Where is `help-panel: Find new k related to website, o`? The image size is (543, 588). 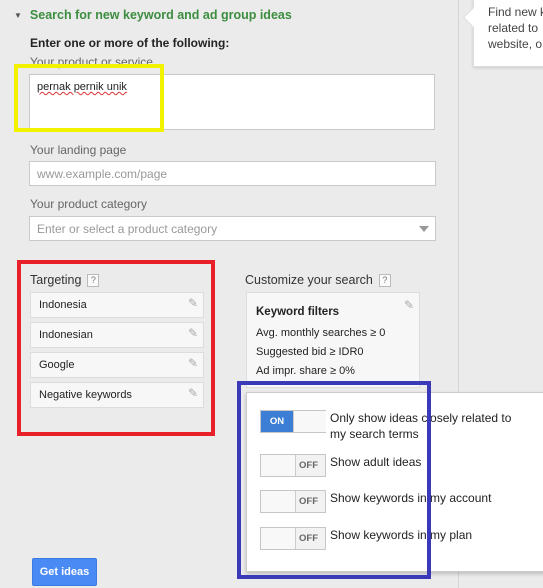
help-panel: Find new k related to website, o is located at coordinates (502, 33).